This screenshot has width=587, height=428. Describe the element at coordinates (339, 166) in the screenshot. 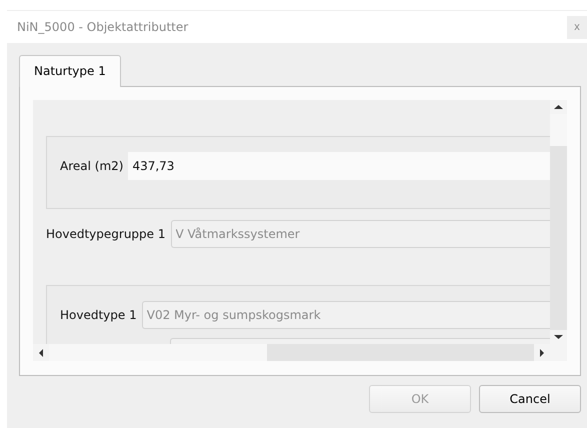

I see `input-field: 437,73` at that location.